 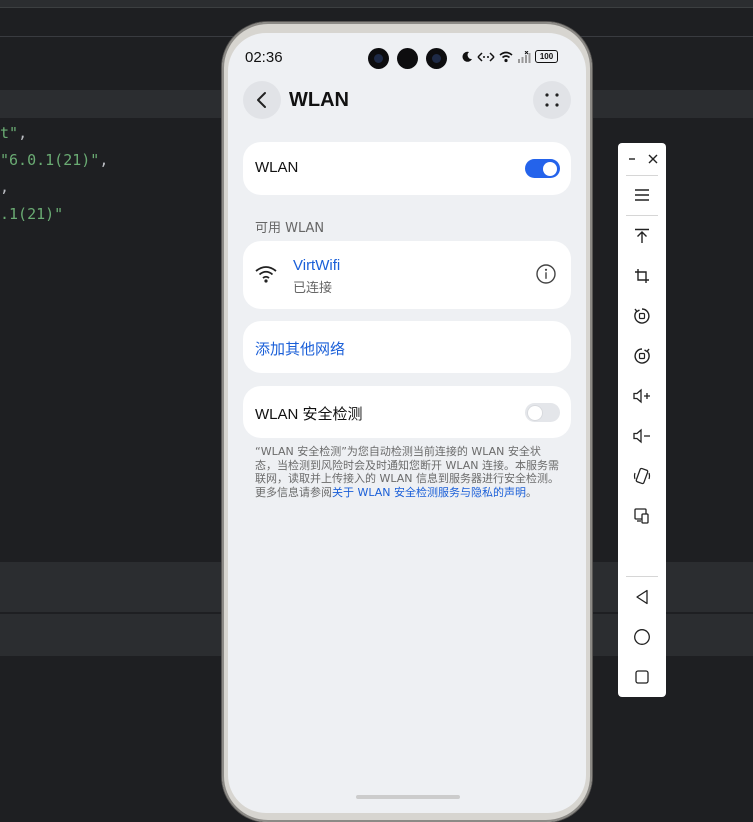 I want to click on menu-icon, so click(x=642, y=195).